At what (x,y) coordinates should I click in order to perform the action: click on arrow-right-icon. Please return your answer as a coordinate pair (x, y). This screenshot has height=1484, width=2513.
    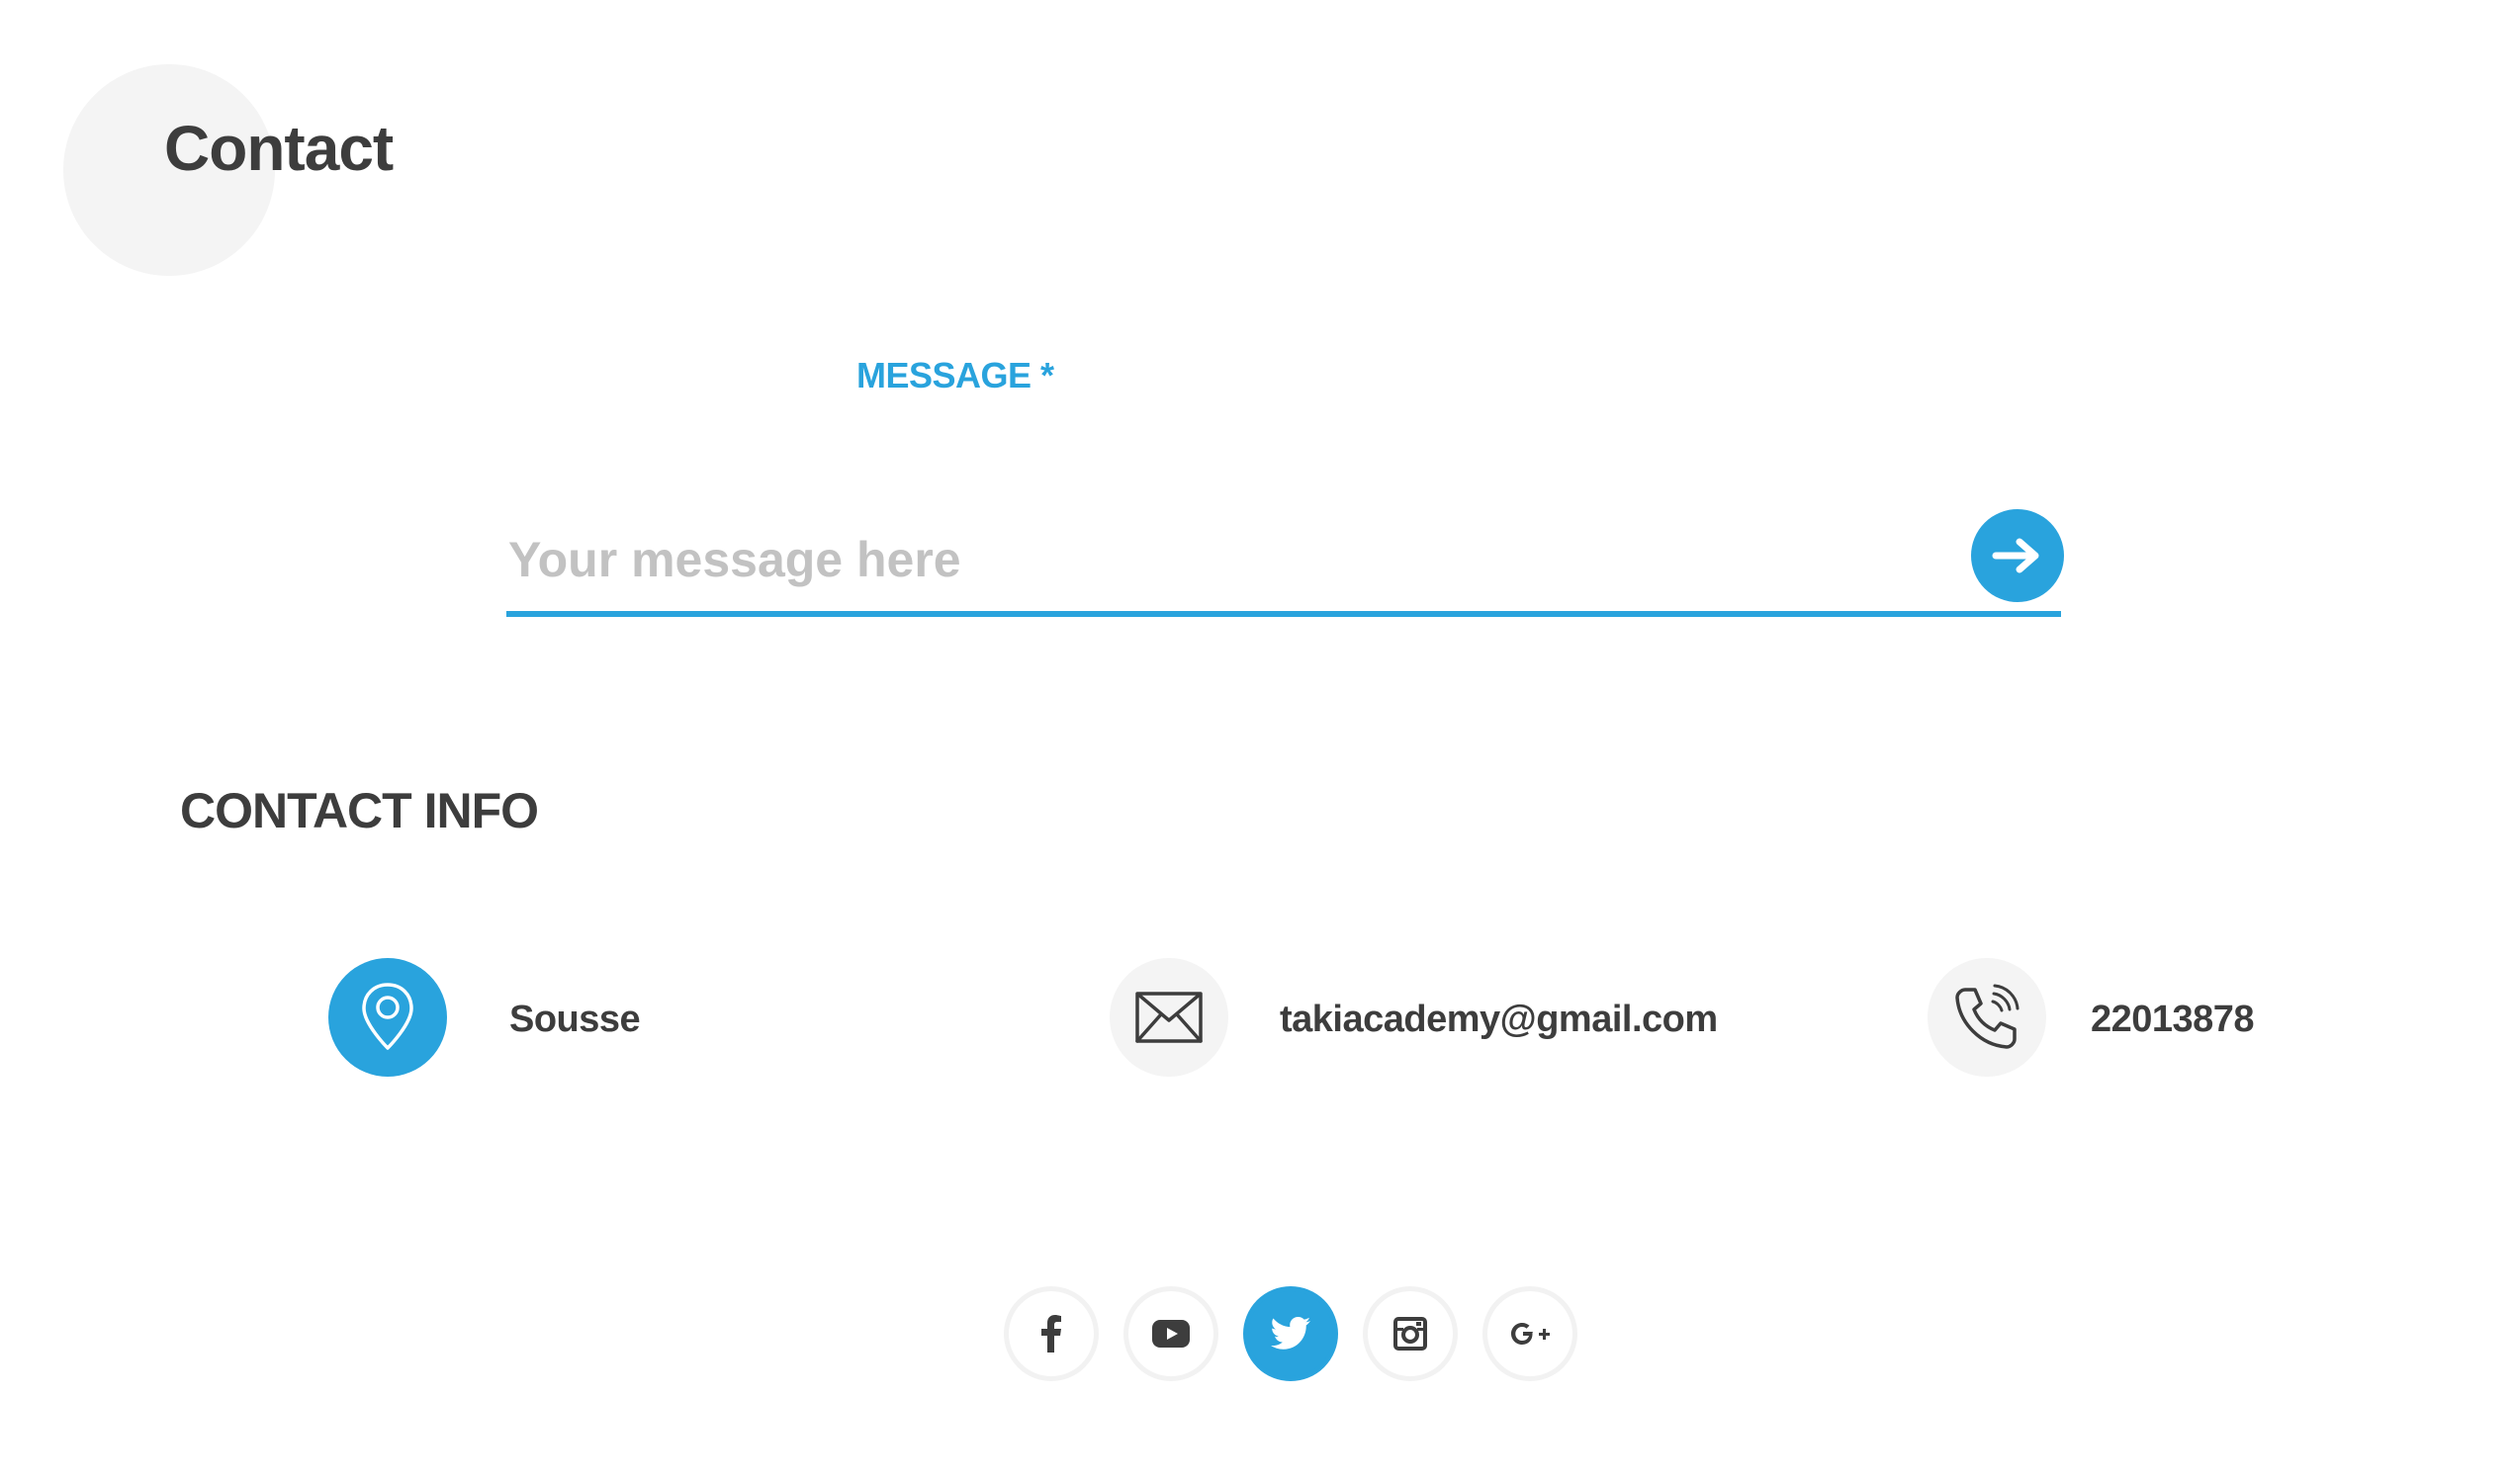
    Looking at the image, I should click on (2015, 555).